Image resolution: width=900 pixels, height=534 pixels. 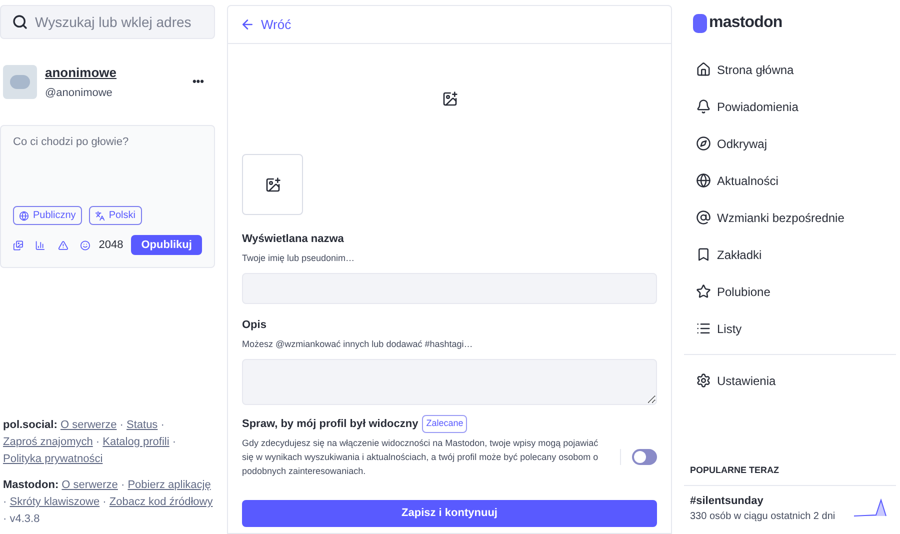 I want to click on field-label: Opis, so click(x=255, y=325).